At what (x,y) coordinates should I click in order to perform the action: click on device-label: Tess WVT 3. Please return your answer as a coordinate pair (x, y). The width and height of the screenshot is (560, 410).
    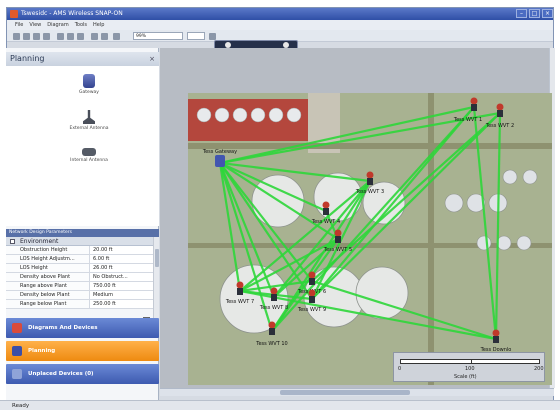
    Looking at the image, I should click on (369, 192).